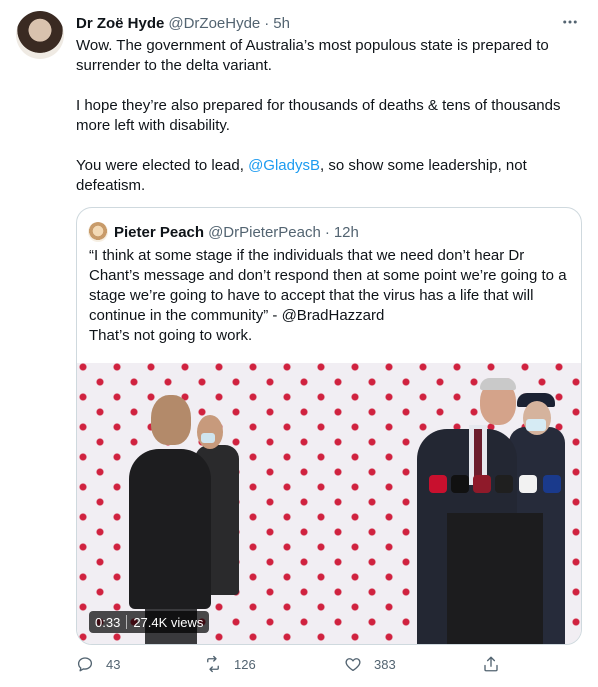 The height and width of the screenshot is (687, 598). I want to click on like-button: 383, so click(370, 664).